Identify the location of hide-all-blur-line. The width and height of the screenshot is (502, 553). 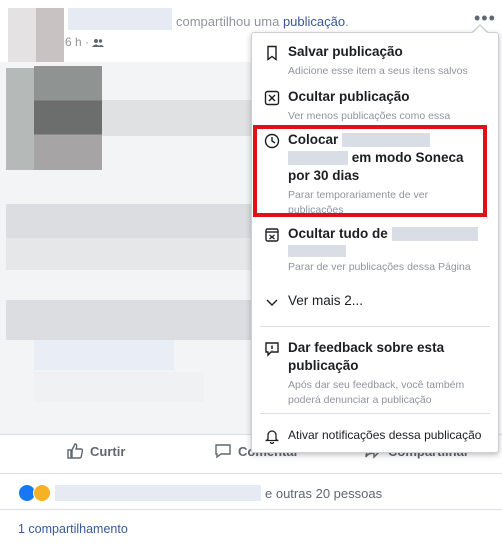
(317, 251).